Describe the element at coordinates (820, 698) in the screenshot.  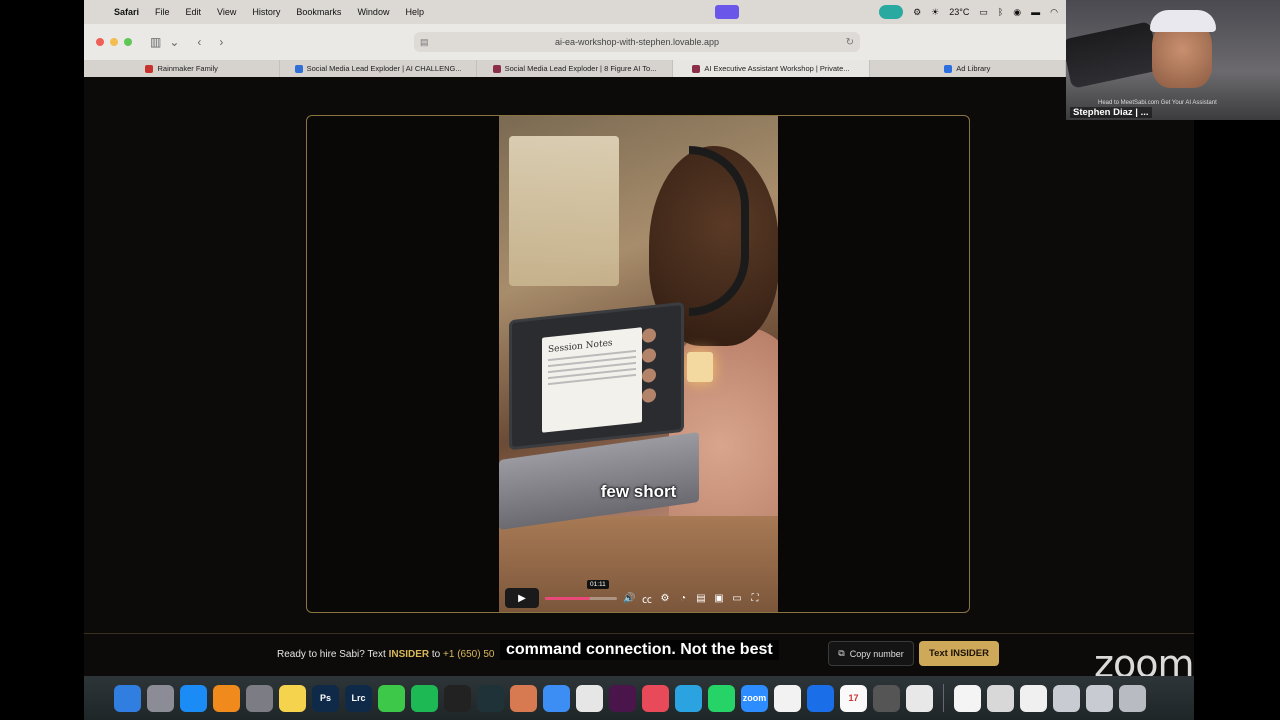
I see `1password-icon` at that location.